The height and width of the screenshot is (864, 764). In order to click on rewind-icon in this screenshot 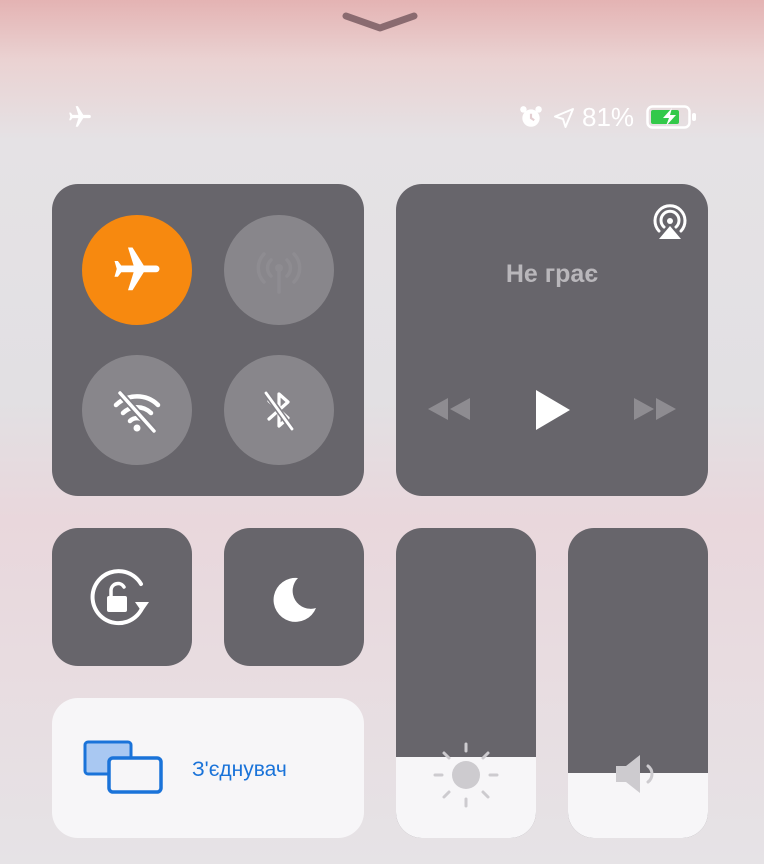, I will do `click(449, 409)`.